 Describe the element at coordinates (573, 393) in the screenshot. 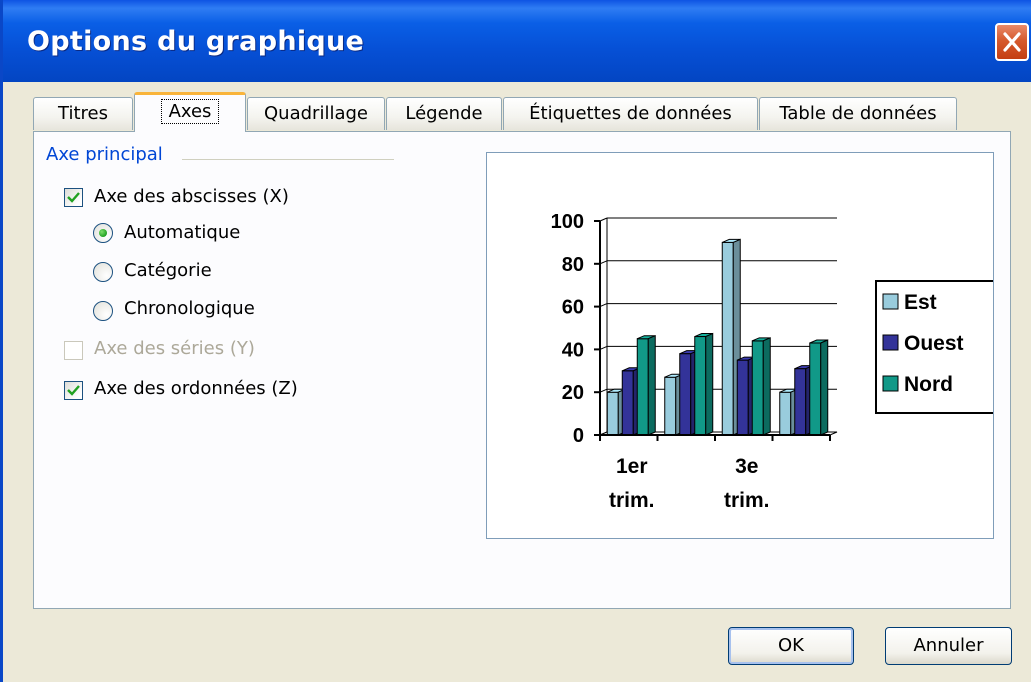

I see `y-tick-label: 20` at that location.